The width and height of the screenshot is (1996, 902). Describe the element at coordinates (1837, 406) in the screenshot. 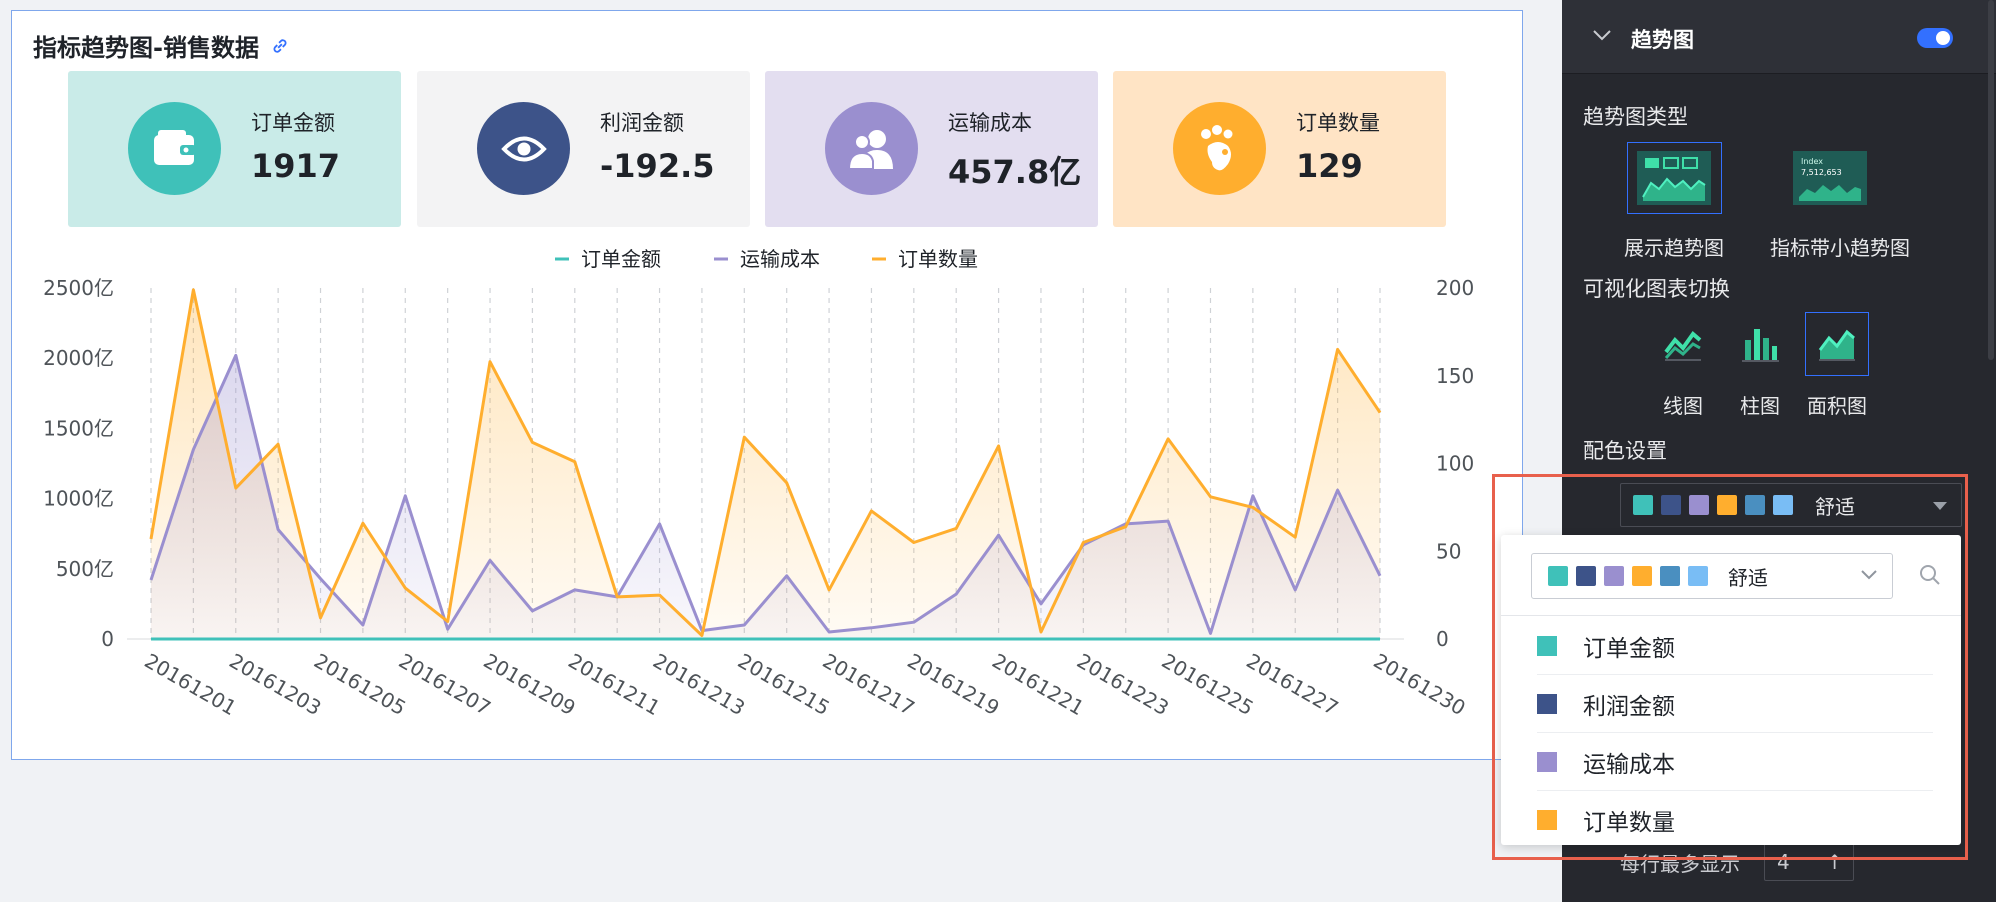

I see `vis-type-caption: 面积图` at that location.